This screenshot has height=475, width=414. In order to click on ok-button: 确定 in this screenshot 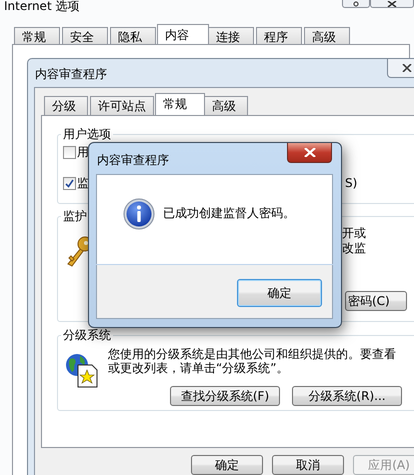, I will do `click(279, 293)`.